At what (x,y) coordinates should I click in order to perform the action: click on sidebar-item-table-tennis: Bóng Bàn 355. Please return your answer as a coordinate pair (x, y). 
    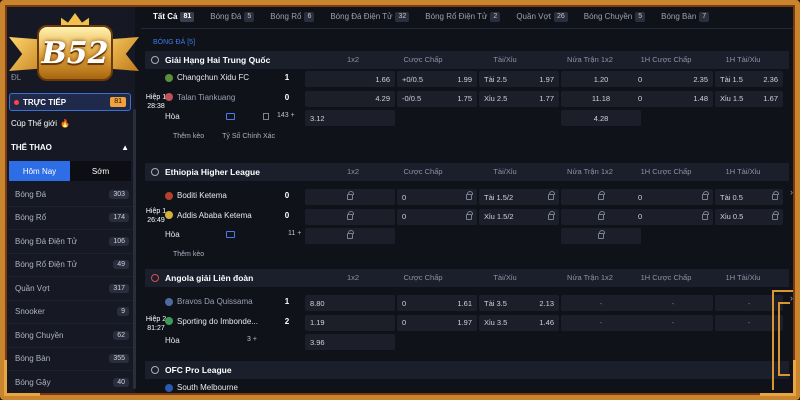
    Looking at the image, I should click on (70, 359).